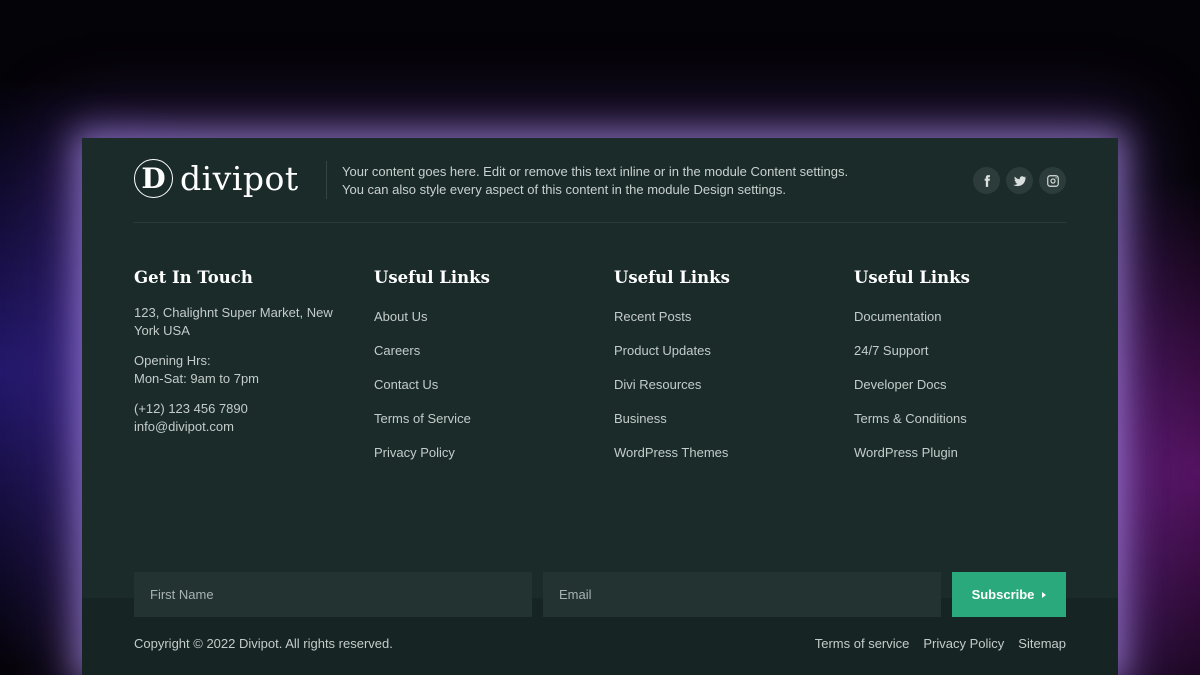 The width and height of the screenshot is (1200, 675). What do you see at coordinates (479, 453) in the screenshot?
I see `footer-link-privacy-policy: Privacy Policy` at bounding box center [479, 453].